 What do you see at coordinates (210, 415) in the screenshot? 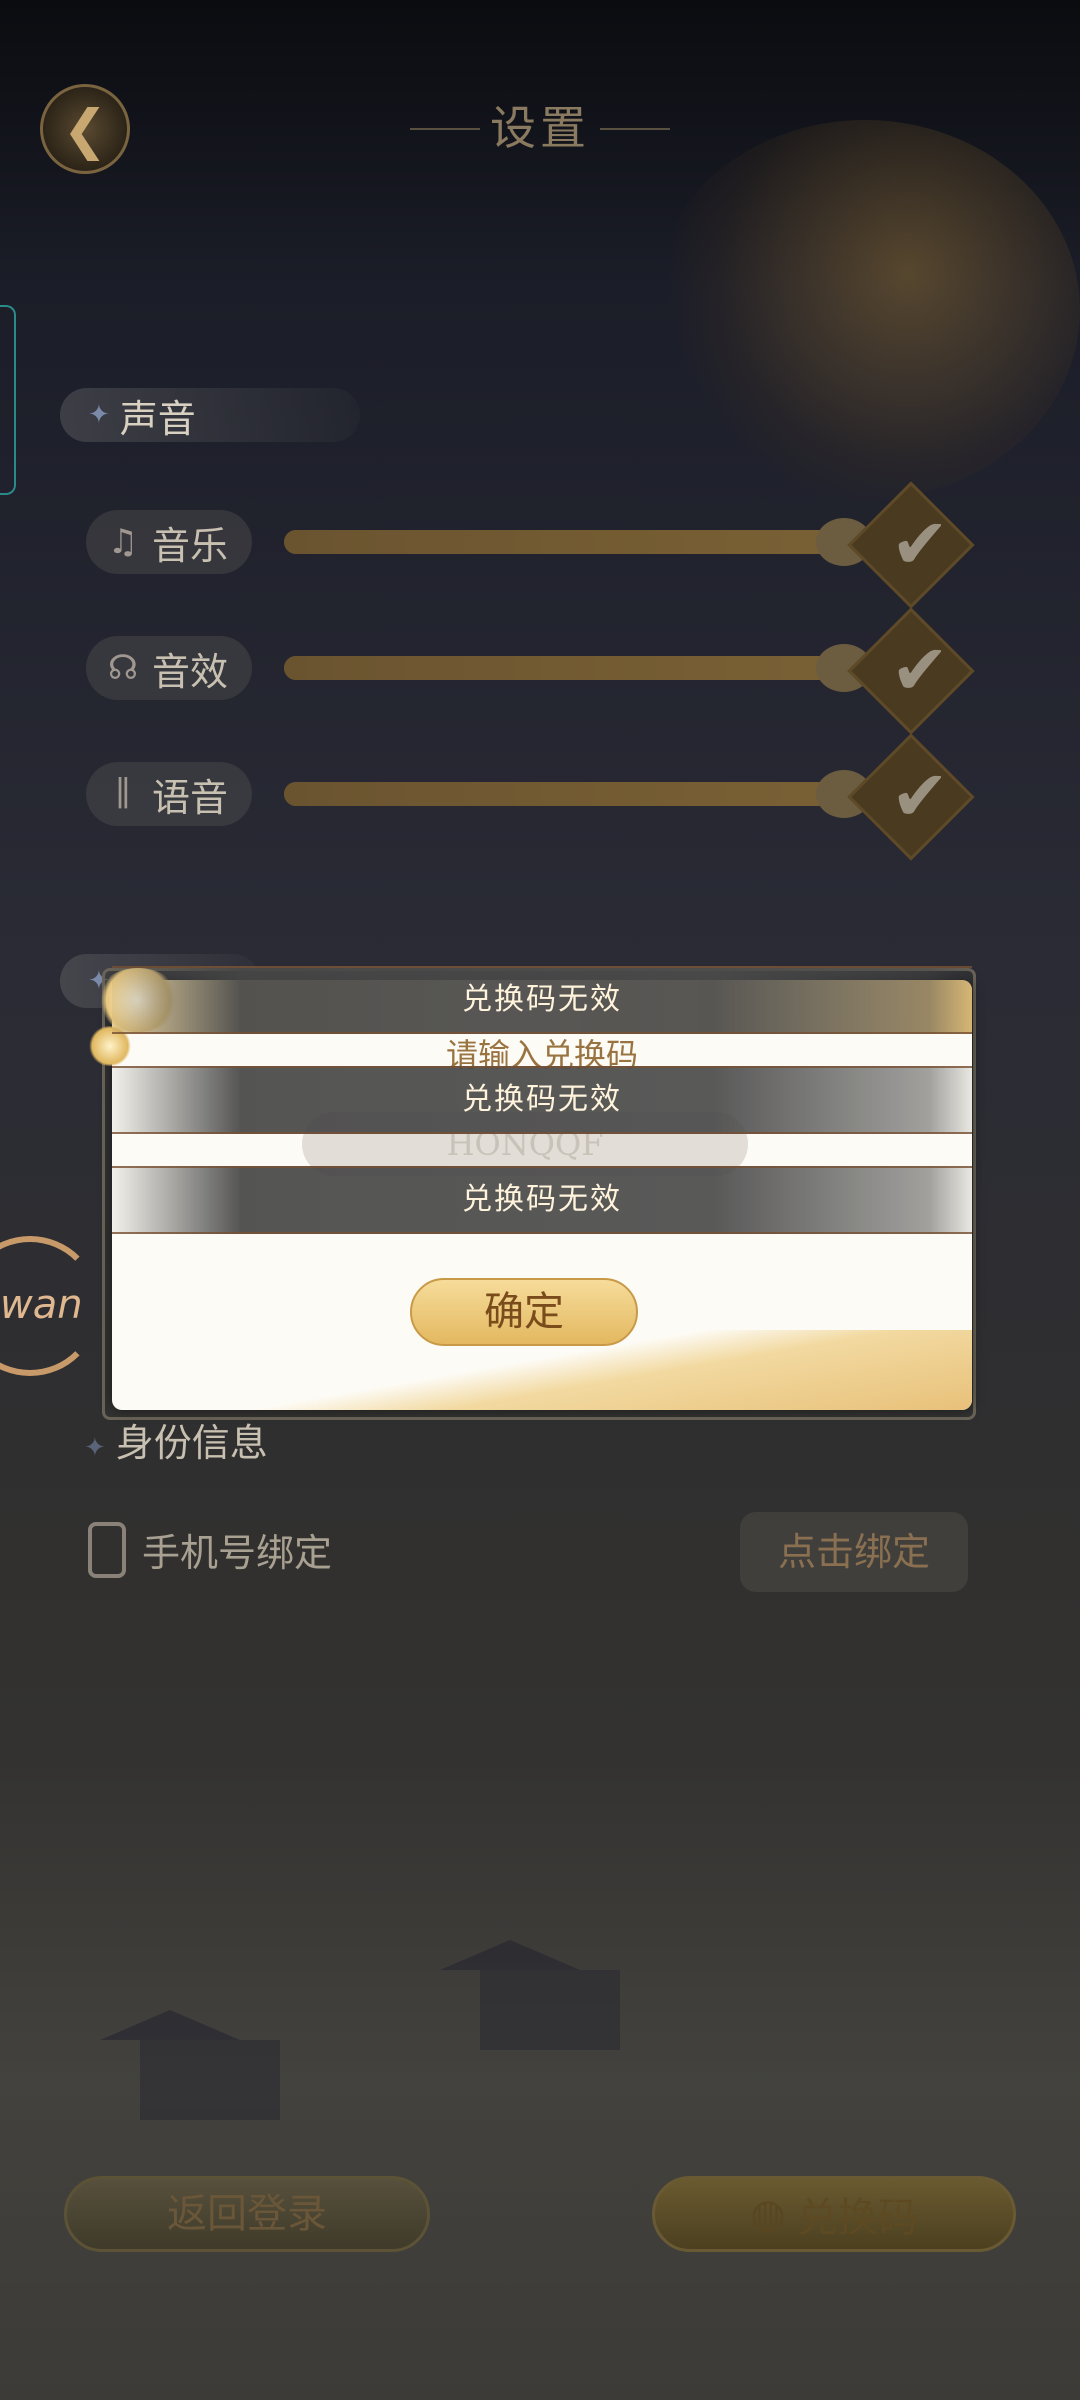
I see `section-sound: ✦ 声音` at bounding box center [210, 415].